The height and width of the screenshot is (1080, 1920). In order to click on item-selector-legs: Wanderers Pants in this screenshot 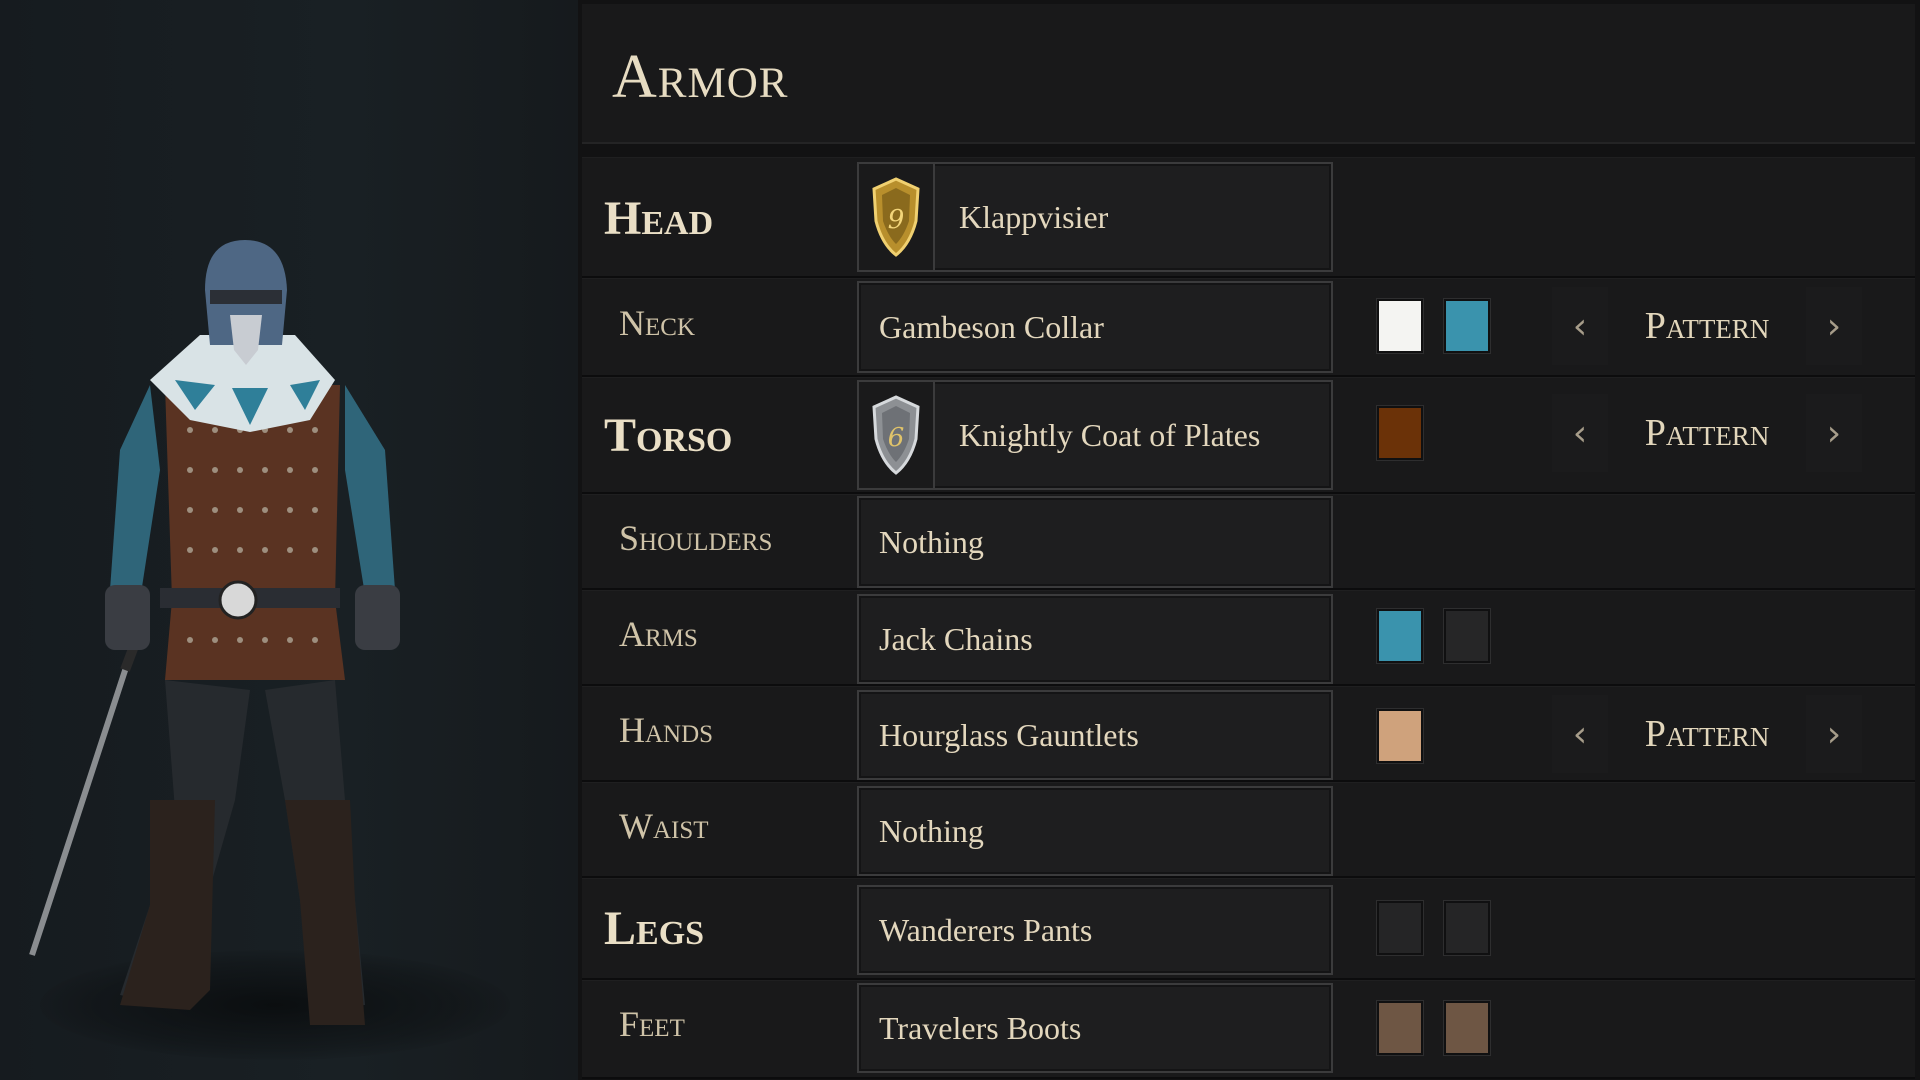, I will do `click(1095, 930)`.